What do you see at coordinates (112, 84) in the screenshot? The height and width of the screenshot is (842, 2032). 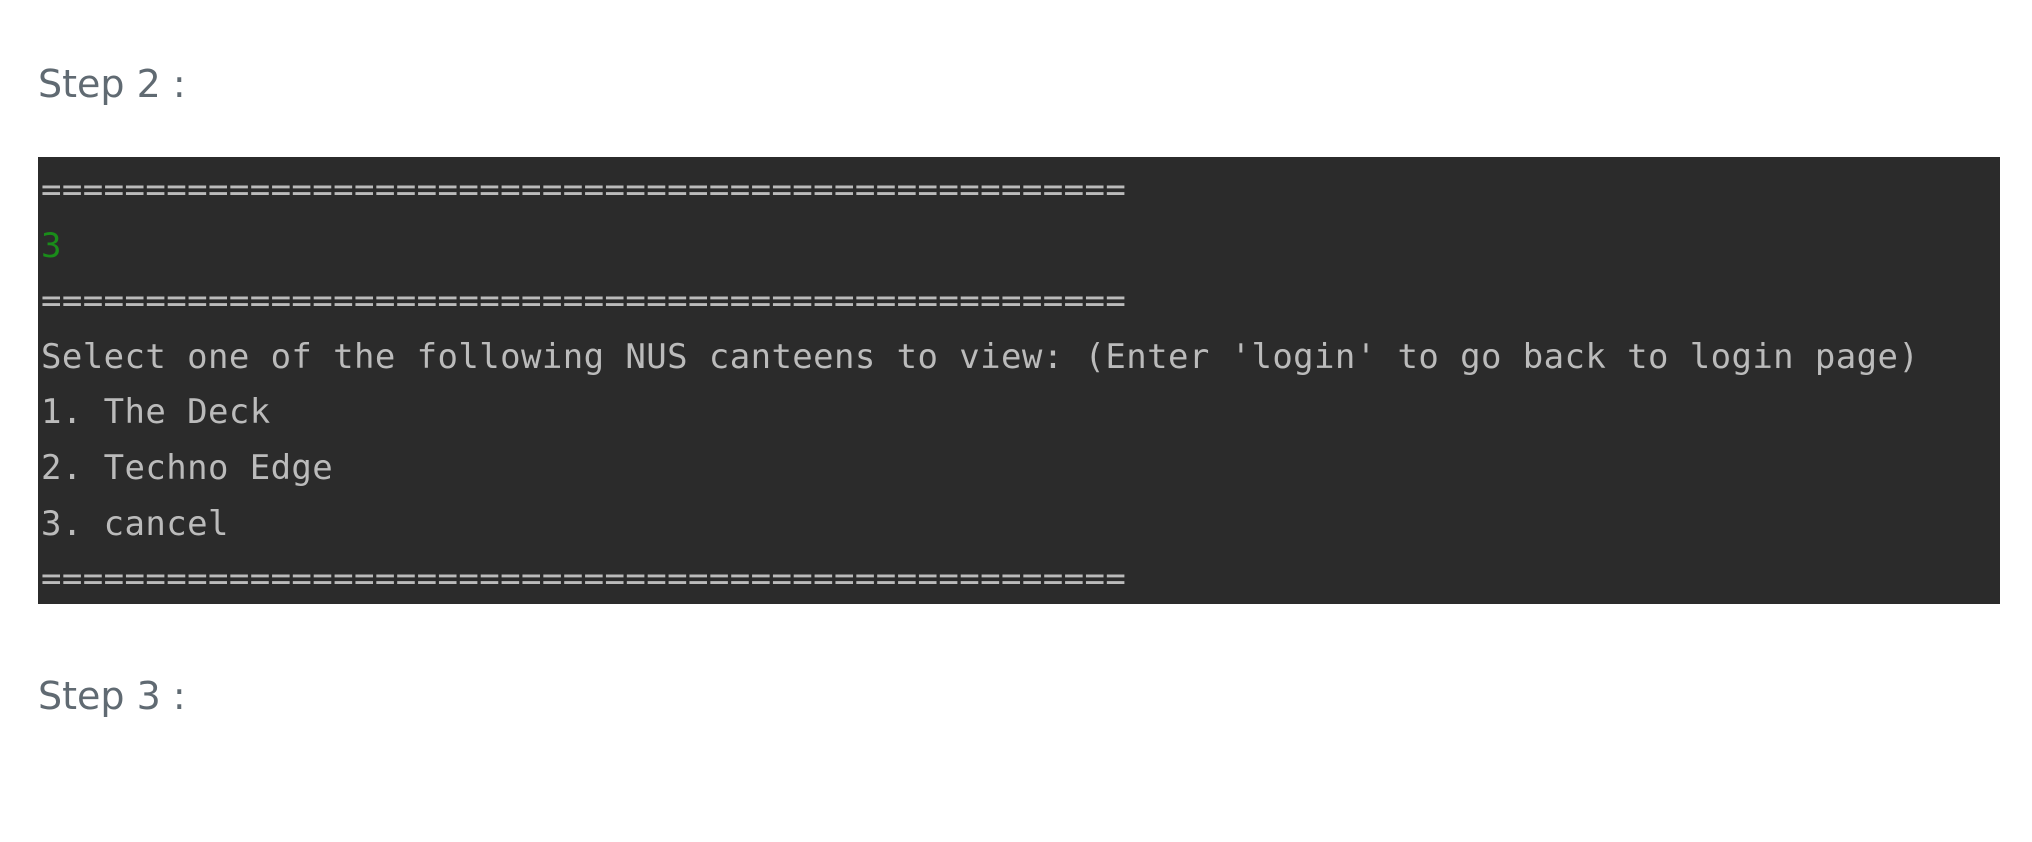 I see `step-2-heading: Step 2 :` at bounding box center [112, 84].